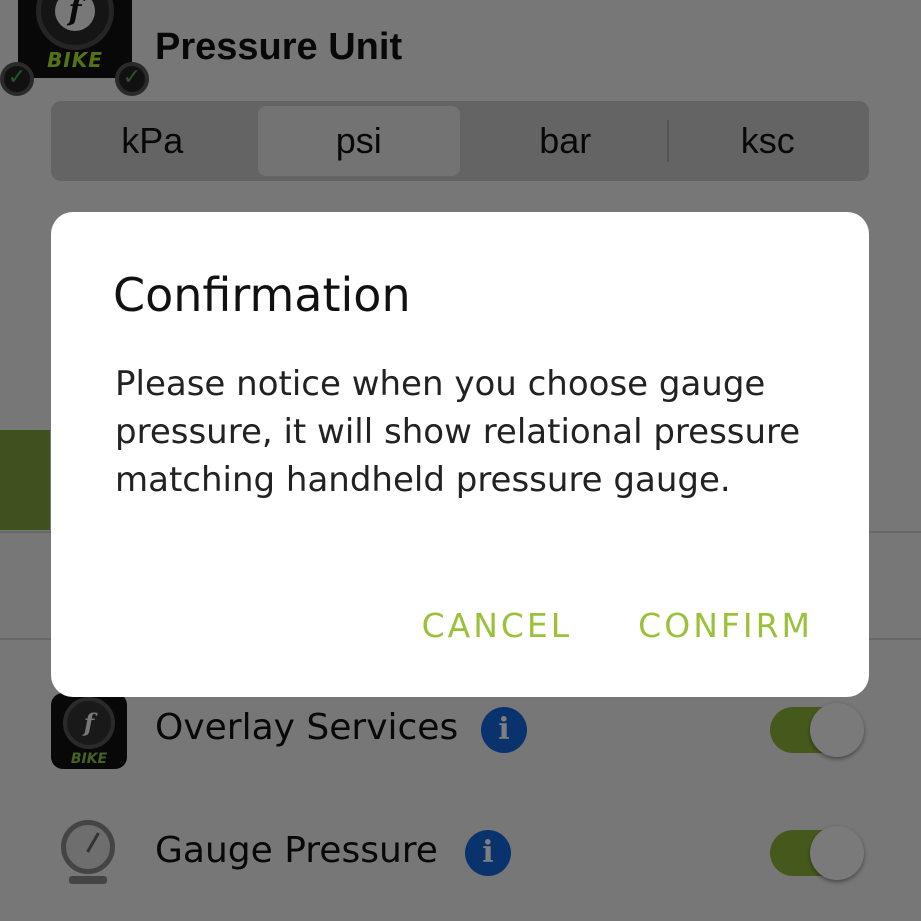  What do you see at coordinates (617, 625) in the screenshot?
I see `dialog-actions: CANCEL CONFIRM` at bounding box center [617, 625].